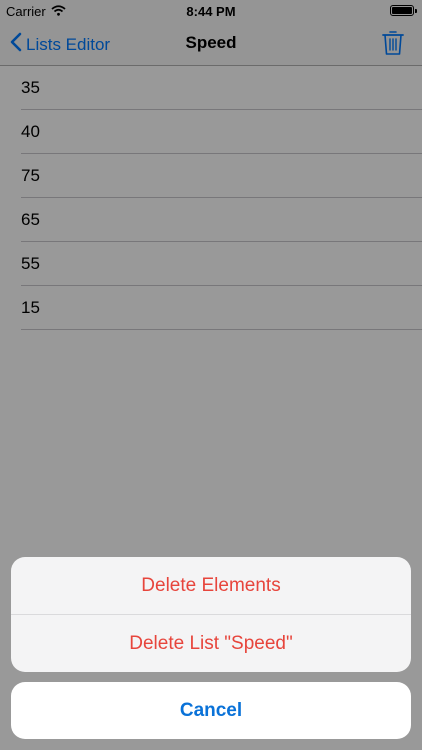 The image size is (422, 750). Describe the element at coordinates (211, 643) in the screenshot. I see `delete-list-button: Delete List "Speed"` at that location.